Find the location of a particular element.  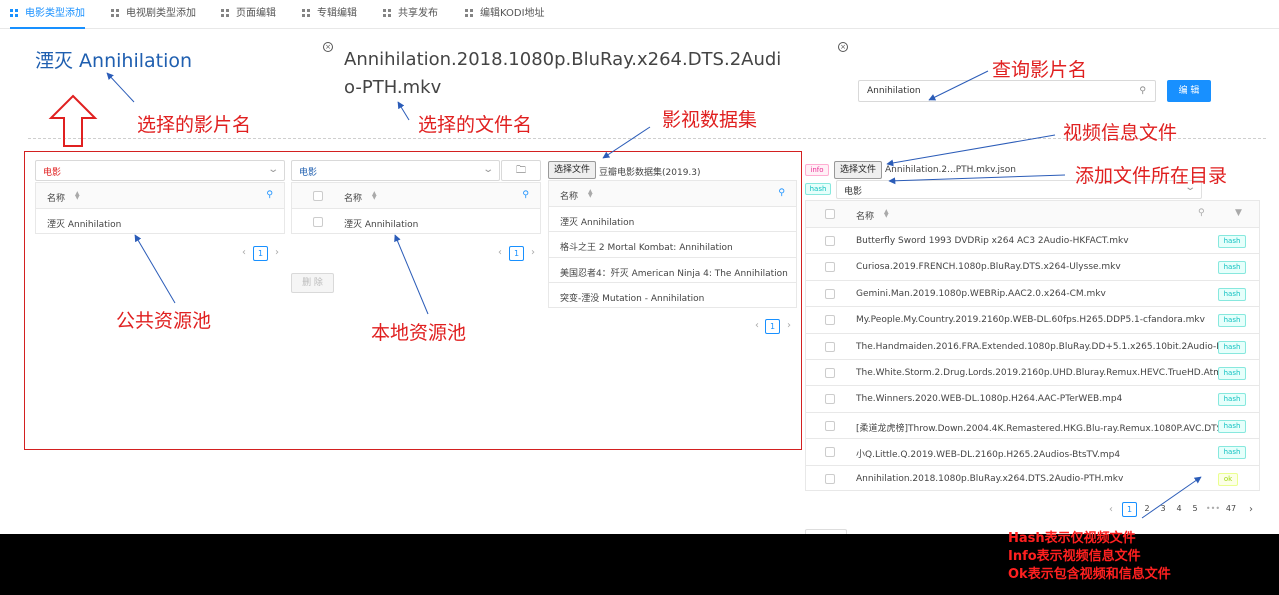

note-ok: Ok表示包含视频和信息文件 is located at coordinates (1089, 574).